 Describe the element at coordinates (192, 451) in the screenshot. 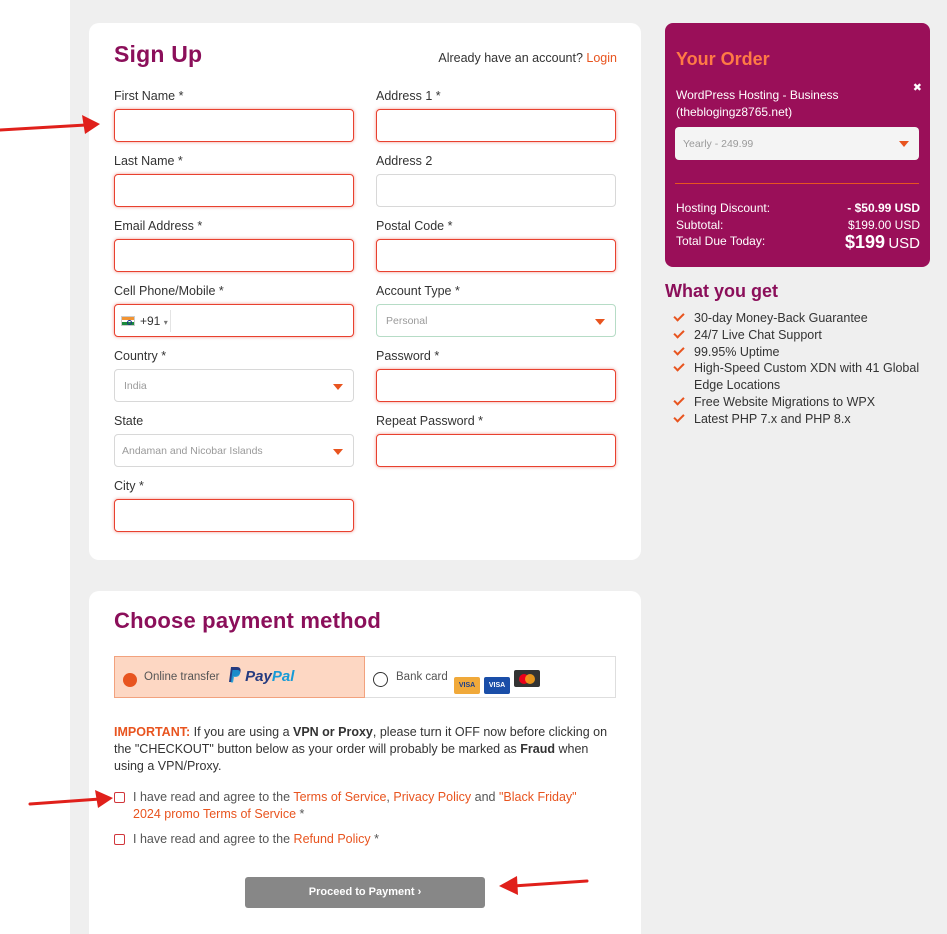

I see `state-value: Andaman and Nicobar Islands` at that location.